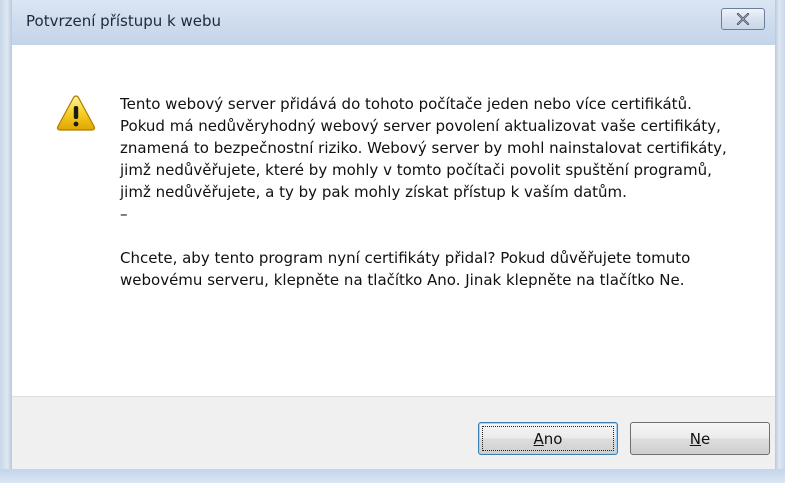 The image size is (785, 483). What do you see at coordinates (123, 21) in the screenshot?
I see `window-title: Potvrzení přístupu k webu` at bounding box center [123, 21].